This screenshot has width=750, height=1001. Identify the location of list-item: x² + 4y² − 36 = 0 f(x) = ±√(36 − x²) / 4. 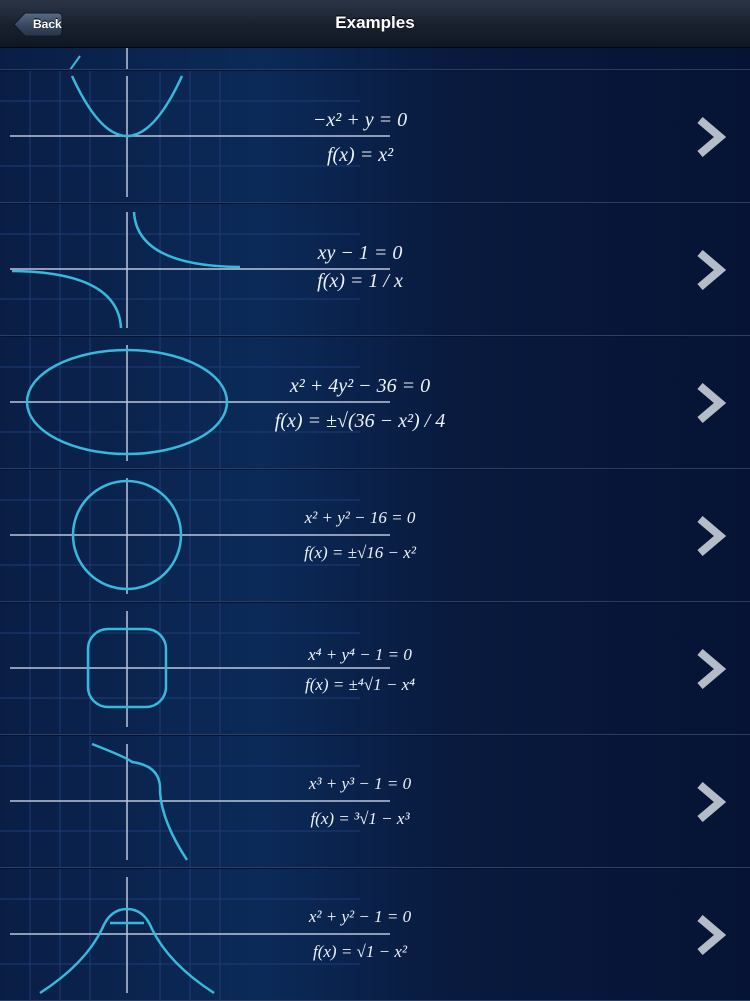
(375, 403).